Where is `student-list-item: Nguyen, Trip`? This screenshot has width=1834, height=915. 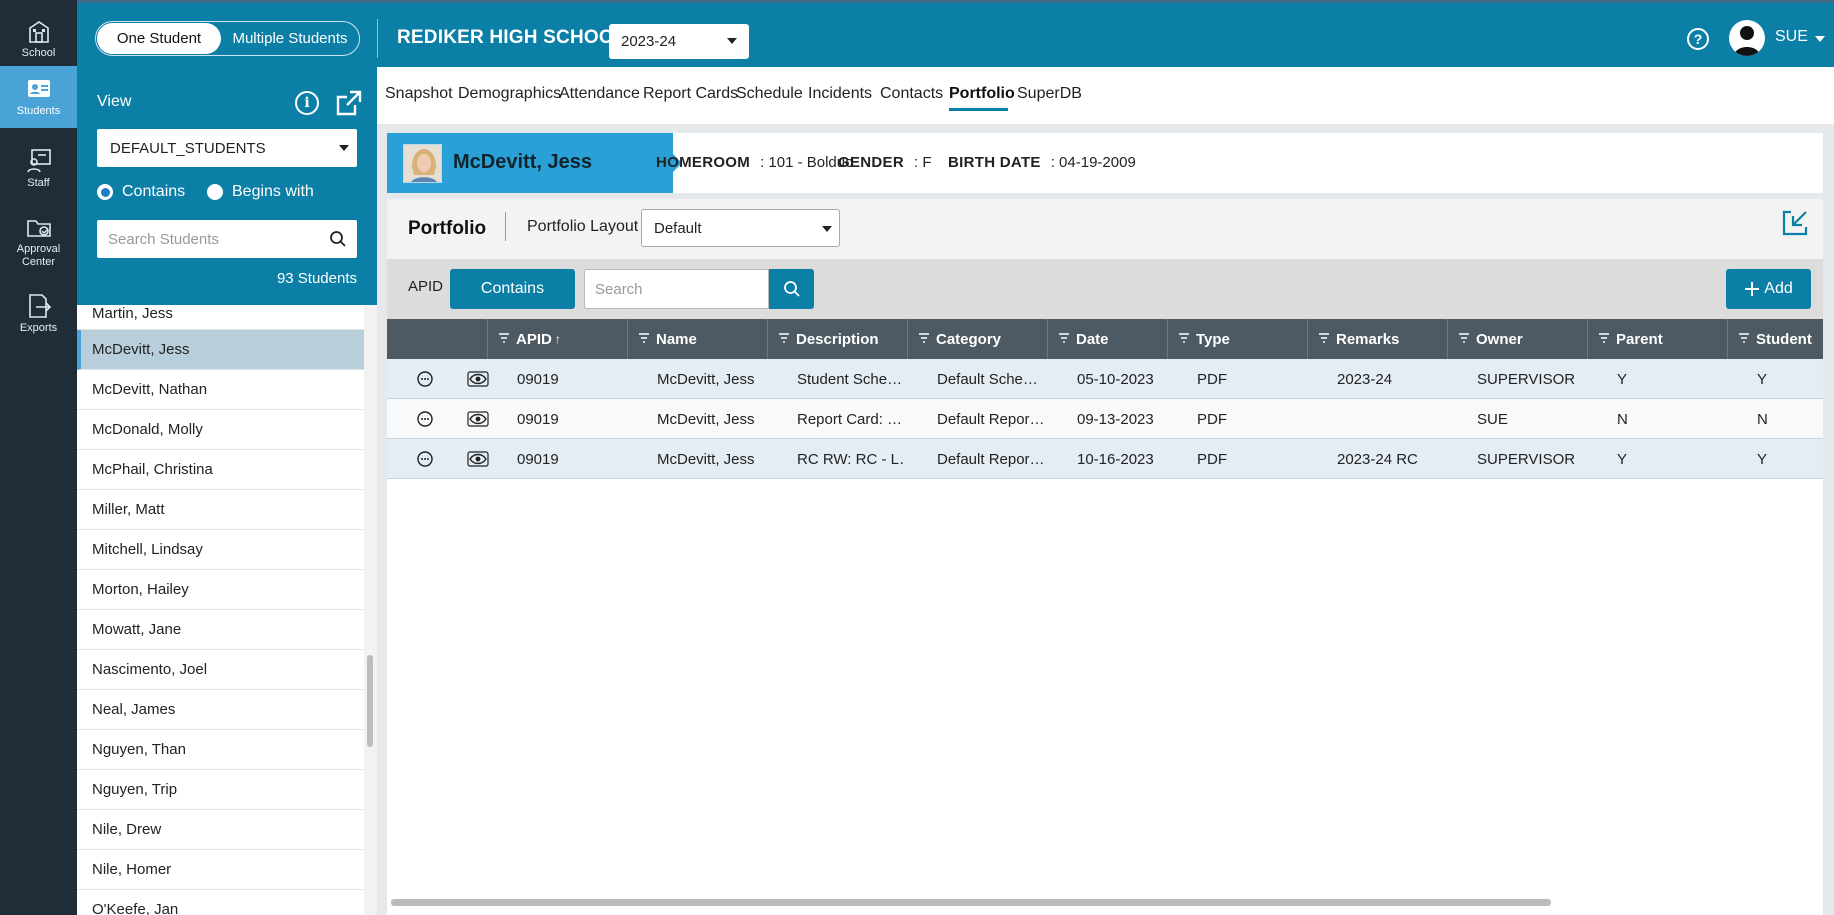
student-list-item: Nguyen, Trip is located at coordinates (220, 790).